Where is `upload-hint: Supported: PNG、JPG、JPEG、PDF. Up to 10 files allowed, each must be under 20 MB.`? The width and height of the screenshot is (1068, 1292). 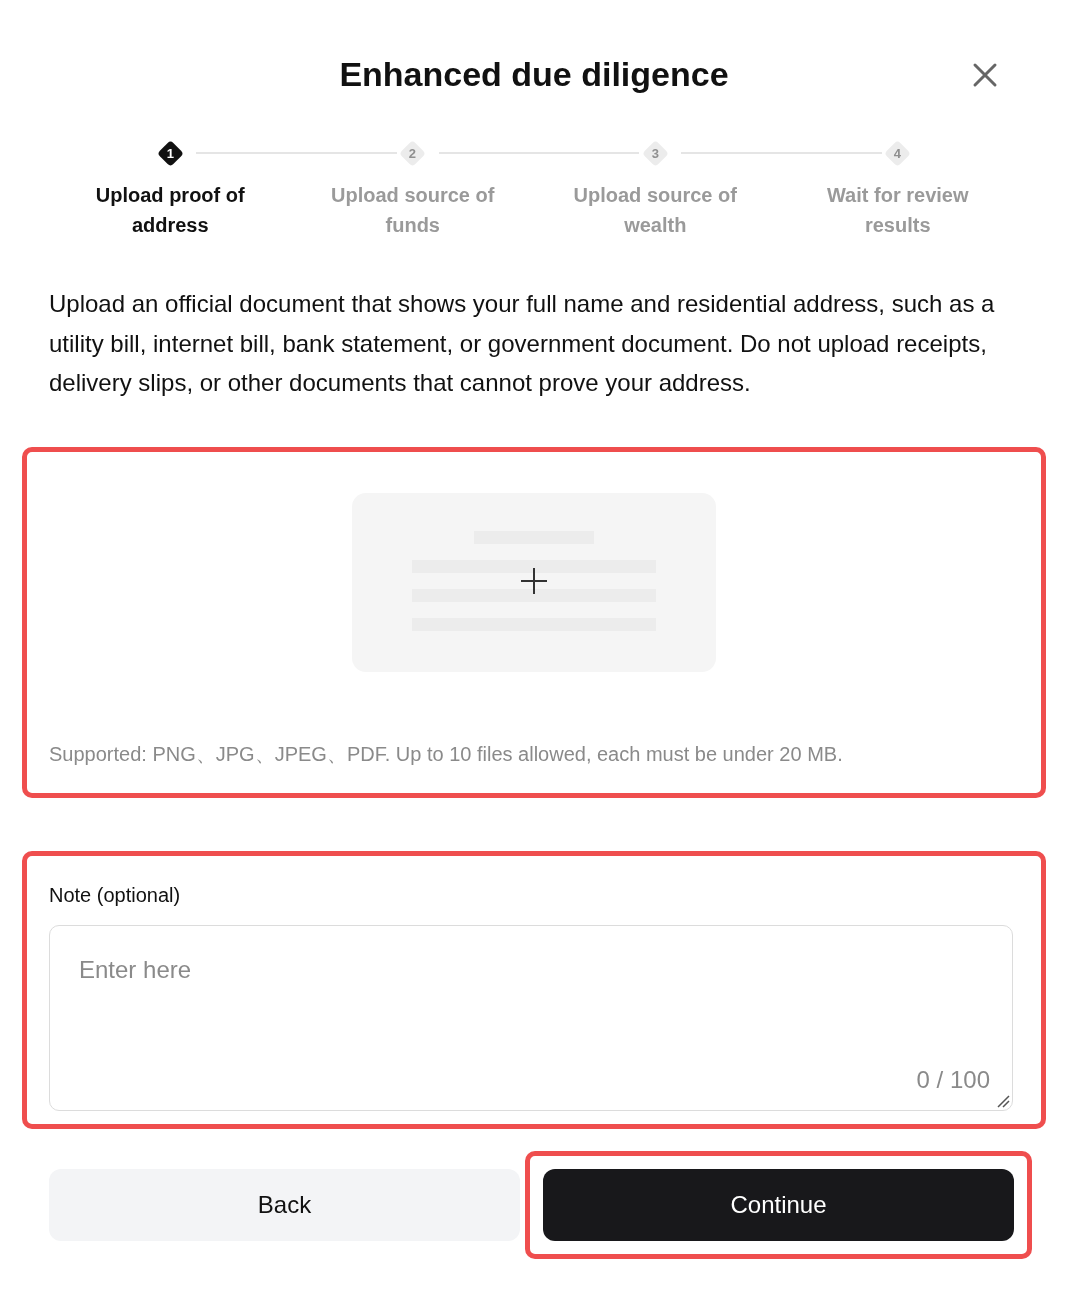
upload-hint: Supported: PNG、JPG、JPEG、PDF. Up to 10 files allowed, each must be under 20 MB. is located at coordinates (446, 754).